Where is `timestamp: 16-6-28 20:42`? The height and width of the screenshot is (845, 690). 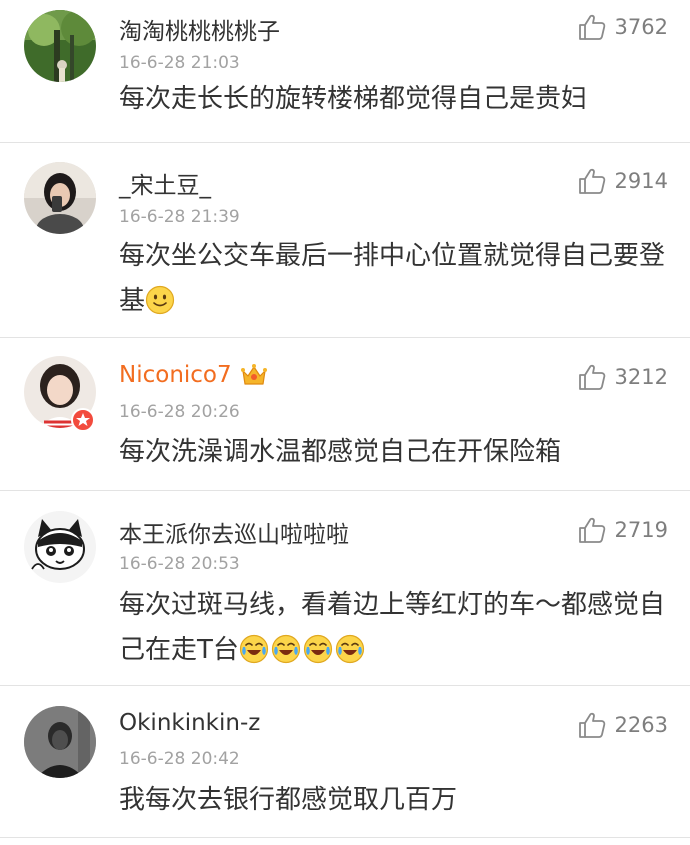
timestamp: 16-6-28 20:42 is located at coordinates (179, 759).